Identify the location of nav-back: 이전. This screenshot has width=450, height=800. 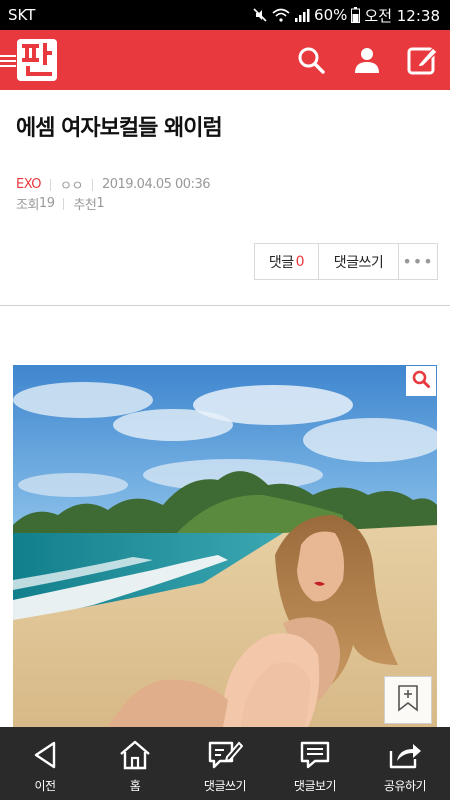
(45, 763).